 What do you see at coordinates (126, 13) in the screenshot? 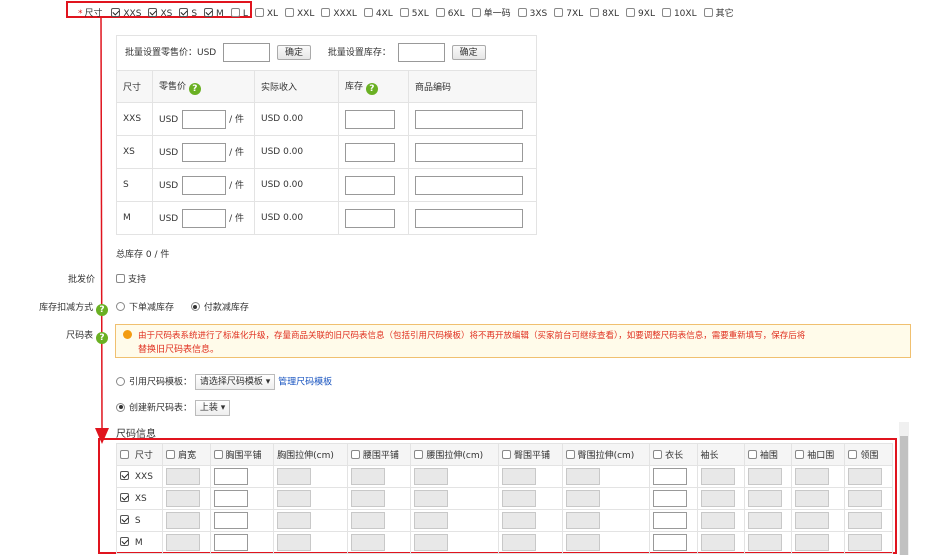
I see `size-option-XXS: XXS` at bounding box center [126, 13].